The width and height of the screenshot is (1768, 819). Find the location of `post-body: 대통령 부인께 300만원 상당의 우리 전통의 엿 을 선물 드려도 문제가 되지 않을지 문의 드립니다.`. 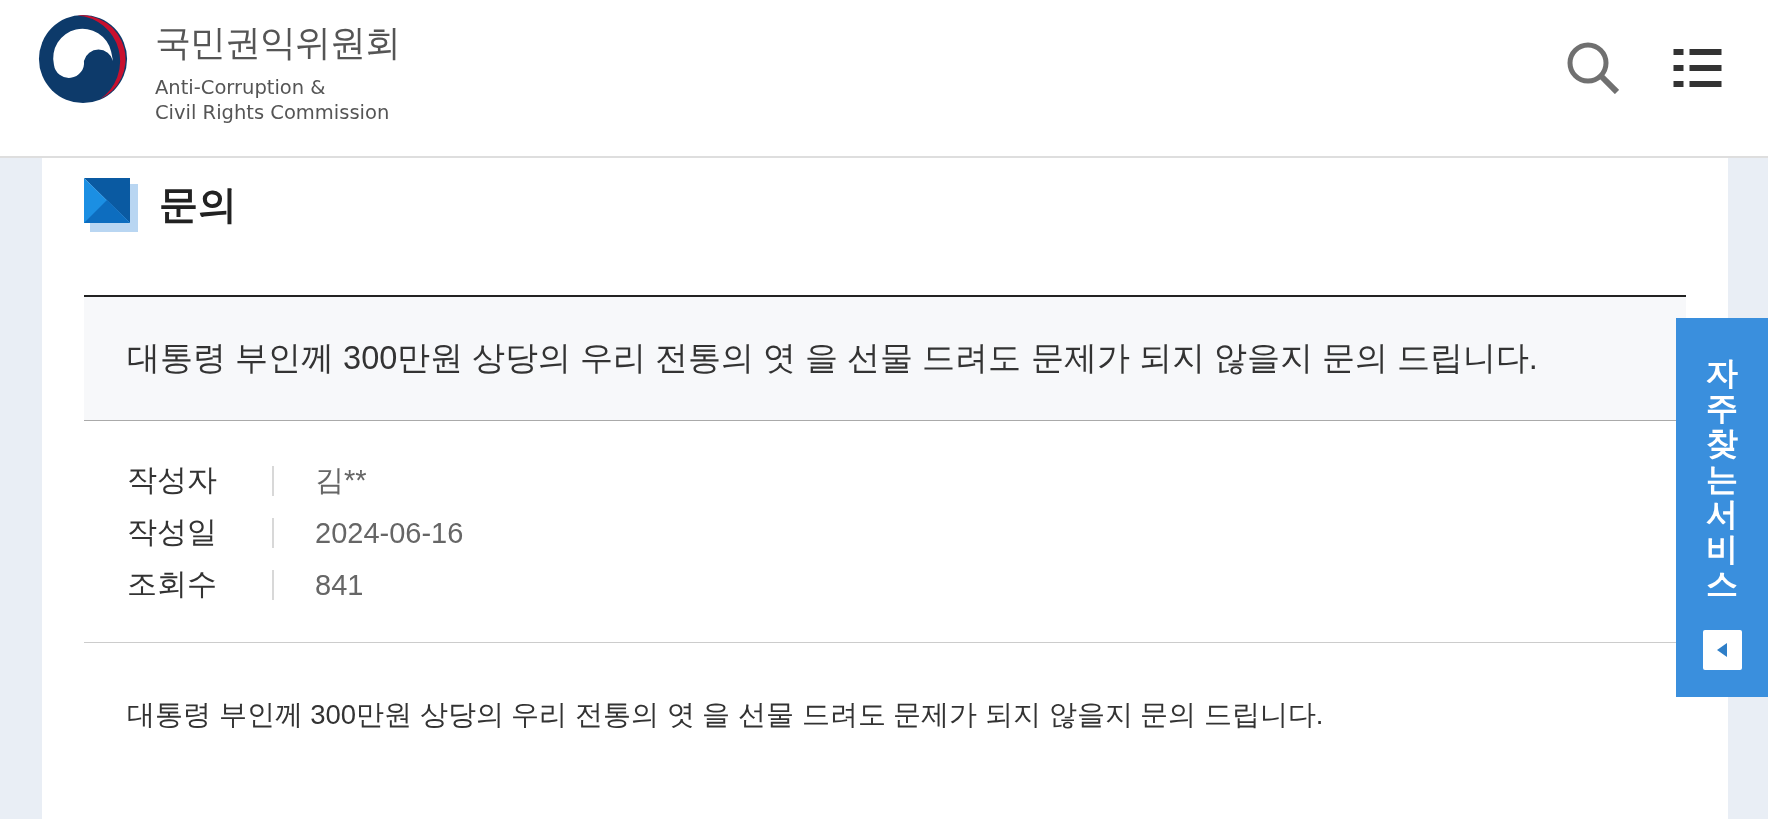

post-body: 대통령 부인께 300만원 상당의 우리 전통의 엿 을 선물 드려도 문제가 되지 않을지 문의 드립니다. is located at coordinates (725, 715).